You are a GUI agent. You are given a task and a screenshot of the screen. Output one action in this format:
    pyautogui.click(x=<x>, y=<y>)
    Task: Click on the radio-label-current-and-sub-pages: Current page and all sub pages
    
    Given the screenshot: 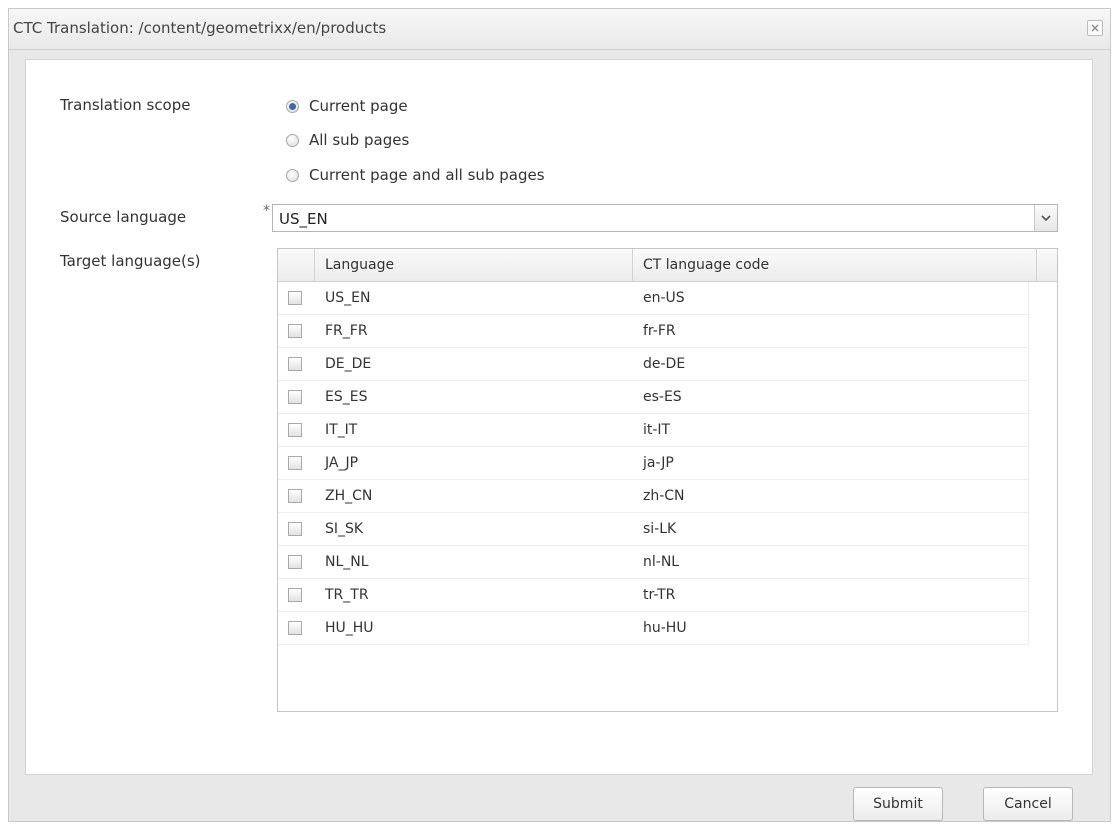 What is the action you would take?
    pyautogui.click(x=427, y=175)
    